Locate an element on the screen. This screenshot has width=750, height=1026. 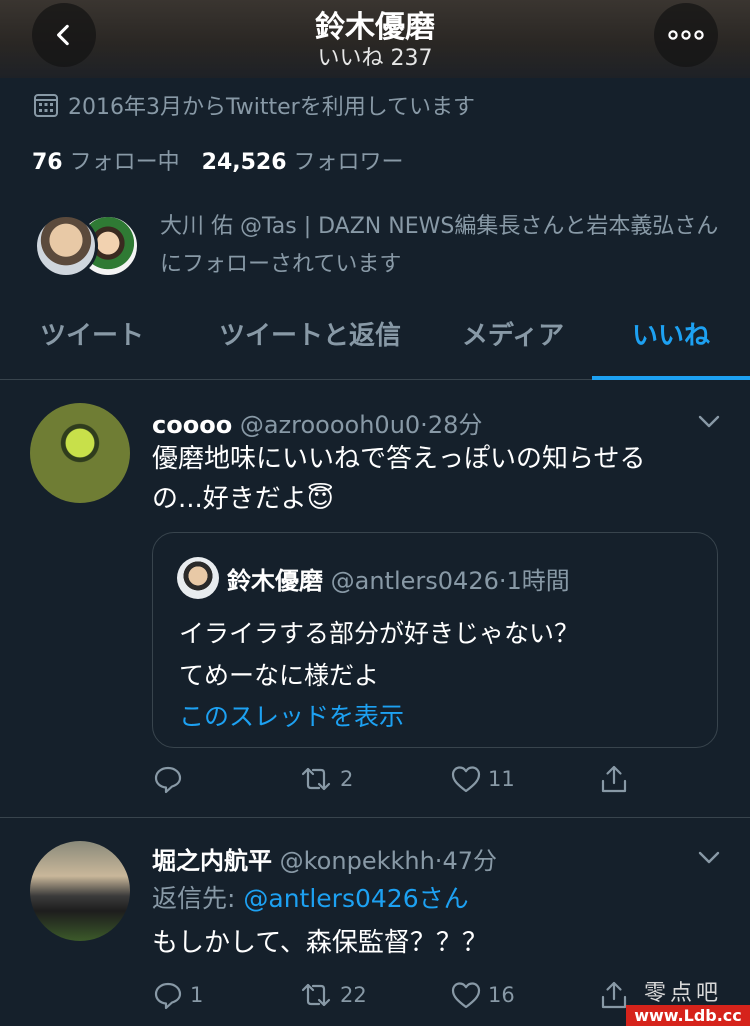
watermark: 零点吧 www.Ldb.cc is located at coordinates (688, 1000).